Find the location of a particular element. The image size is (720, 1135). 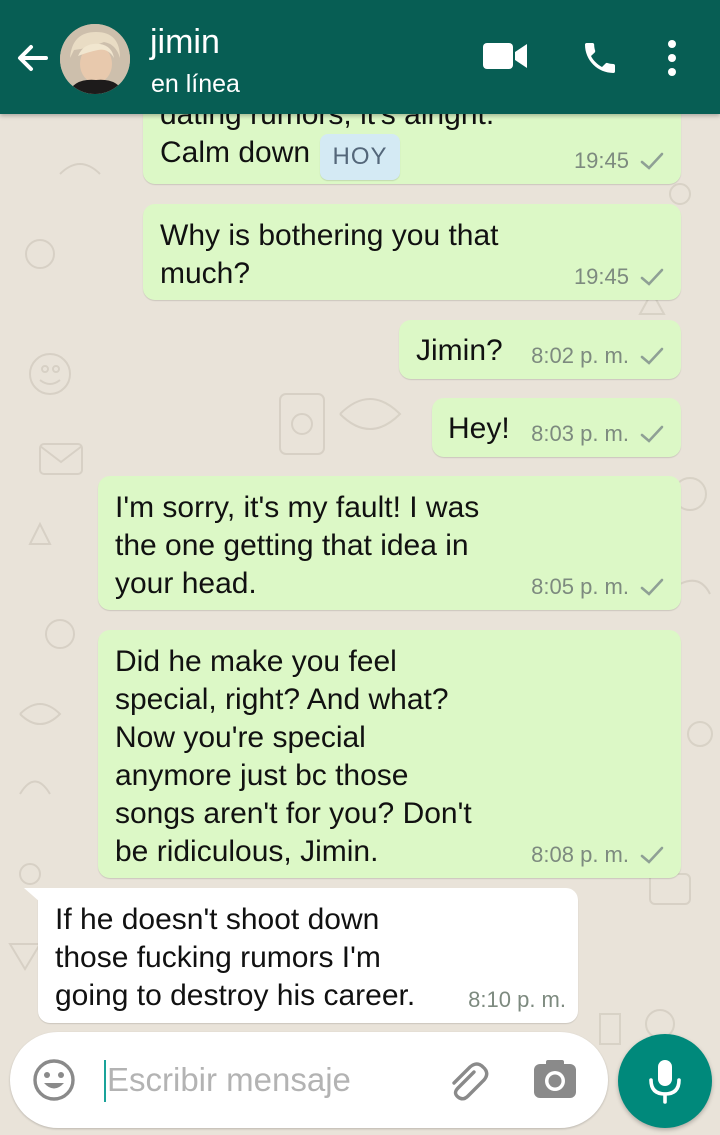

attach-button is located at coordinates (467, 1081).